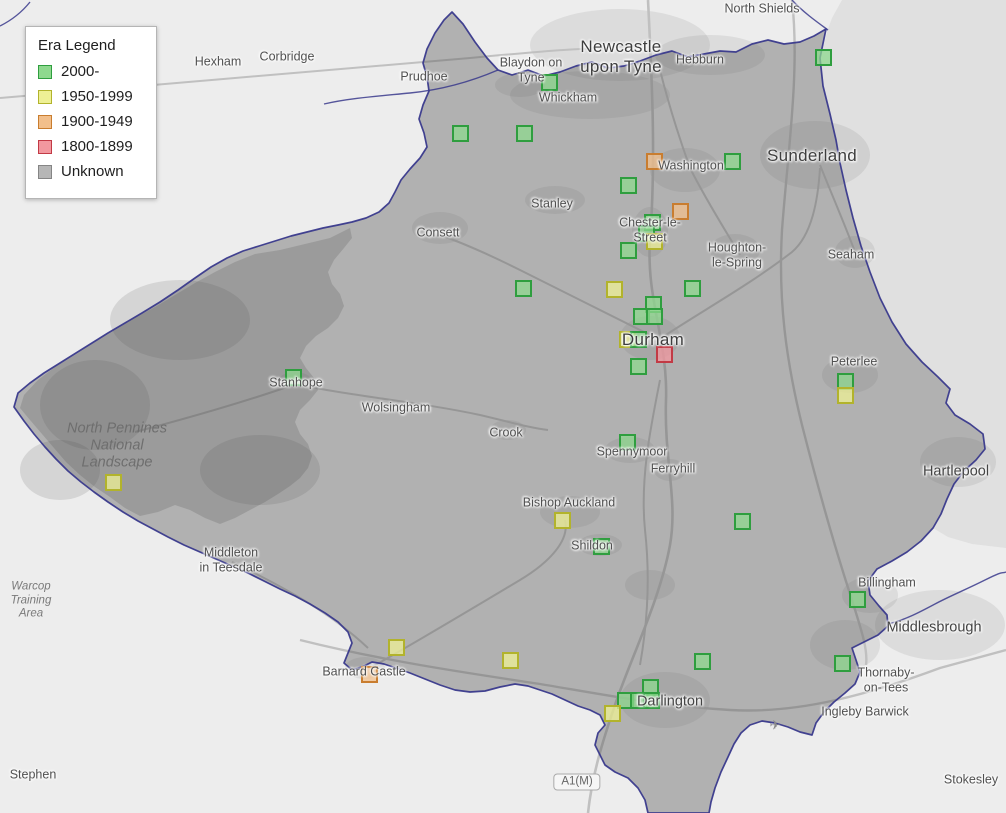 This screenshot has height=813, width=1006. I want to click on legend-label-2000: 2000-, so click(80, 71).